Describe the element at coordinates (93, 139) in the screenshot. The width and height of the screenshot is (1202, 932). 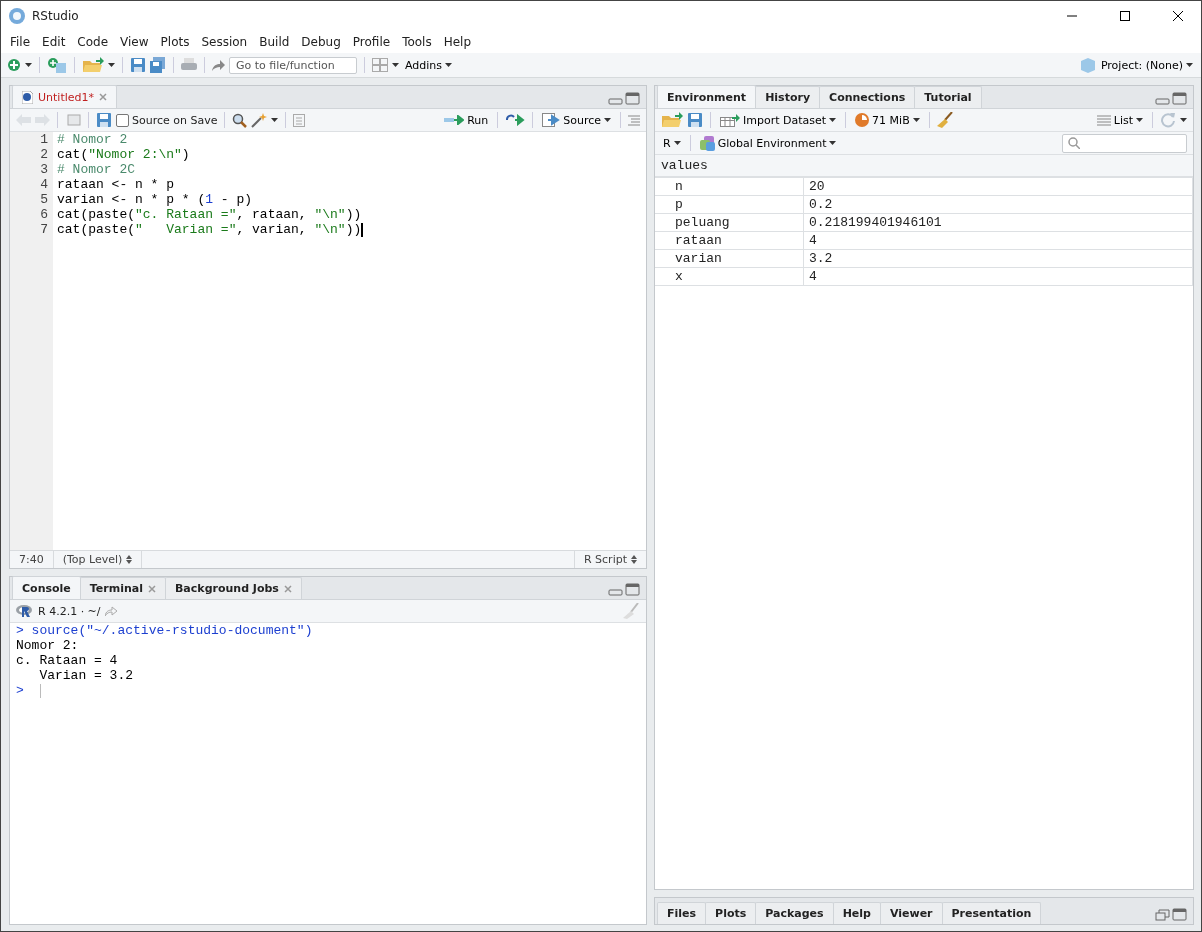
I see `code-line: # Nomor 2` at that location.